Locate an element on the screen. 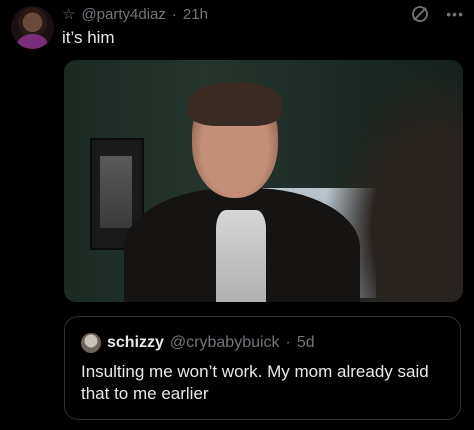 This screenshot has height=430, width=474. person-hair is located at coordinates (235, 104).